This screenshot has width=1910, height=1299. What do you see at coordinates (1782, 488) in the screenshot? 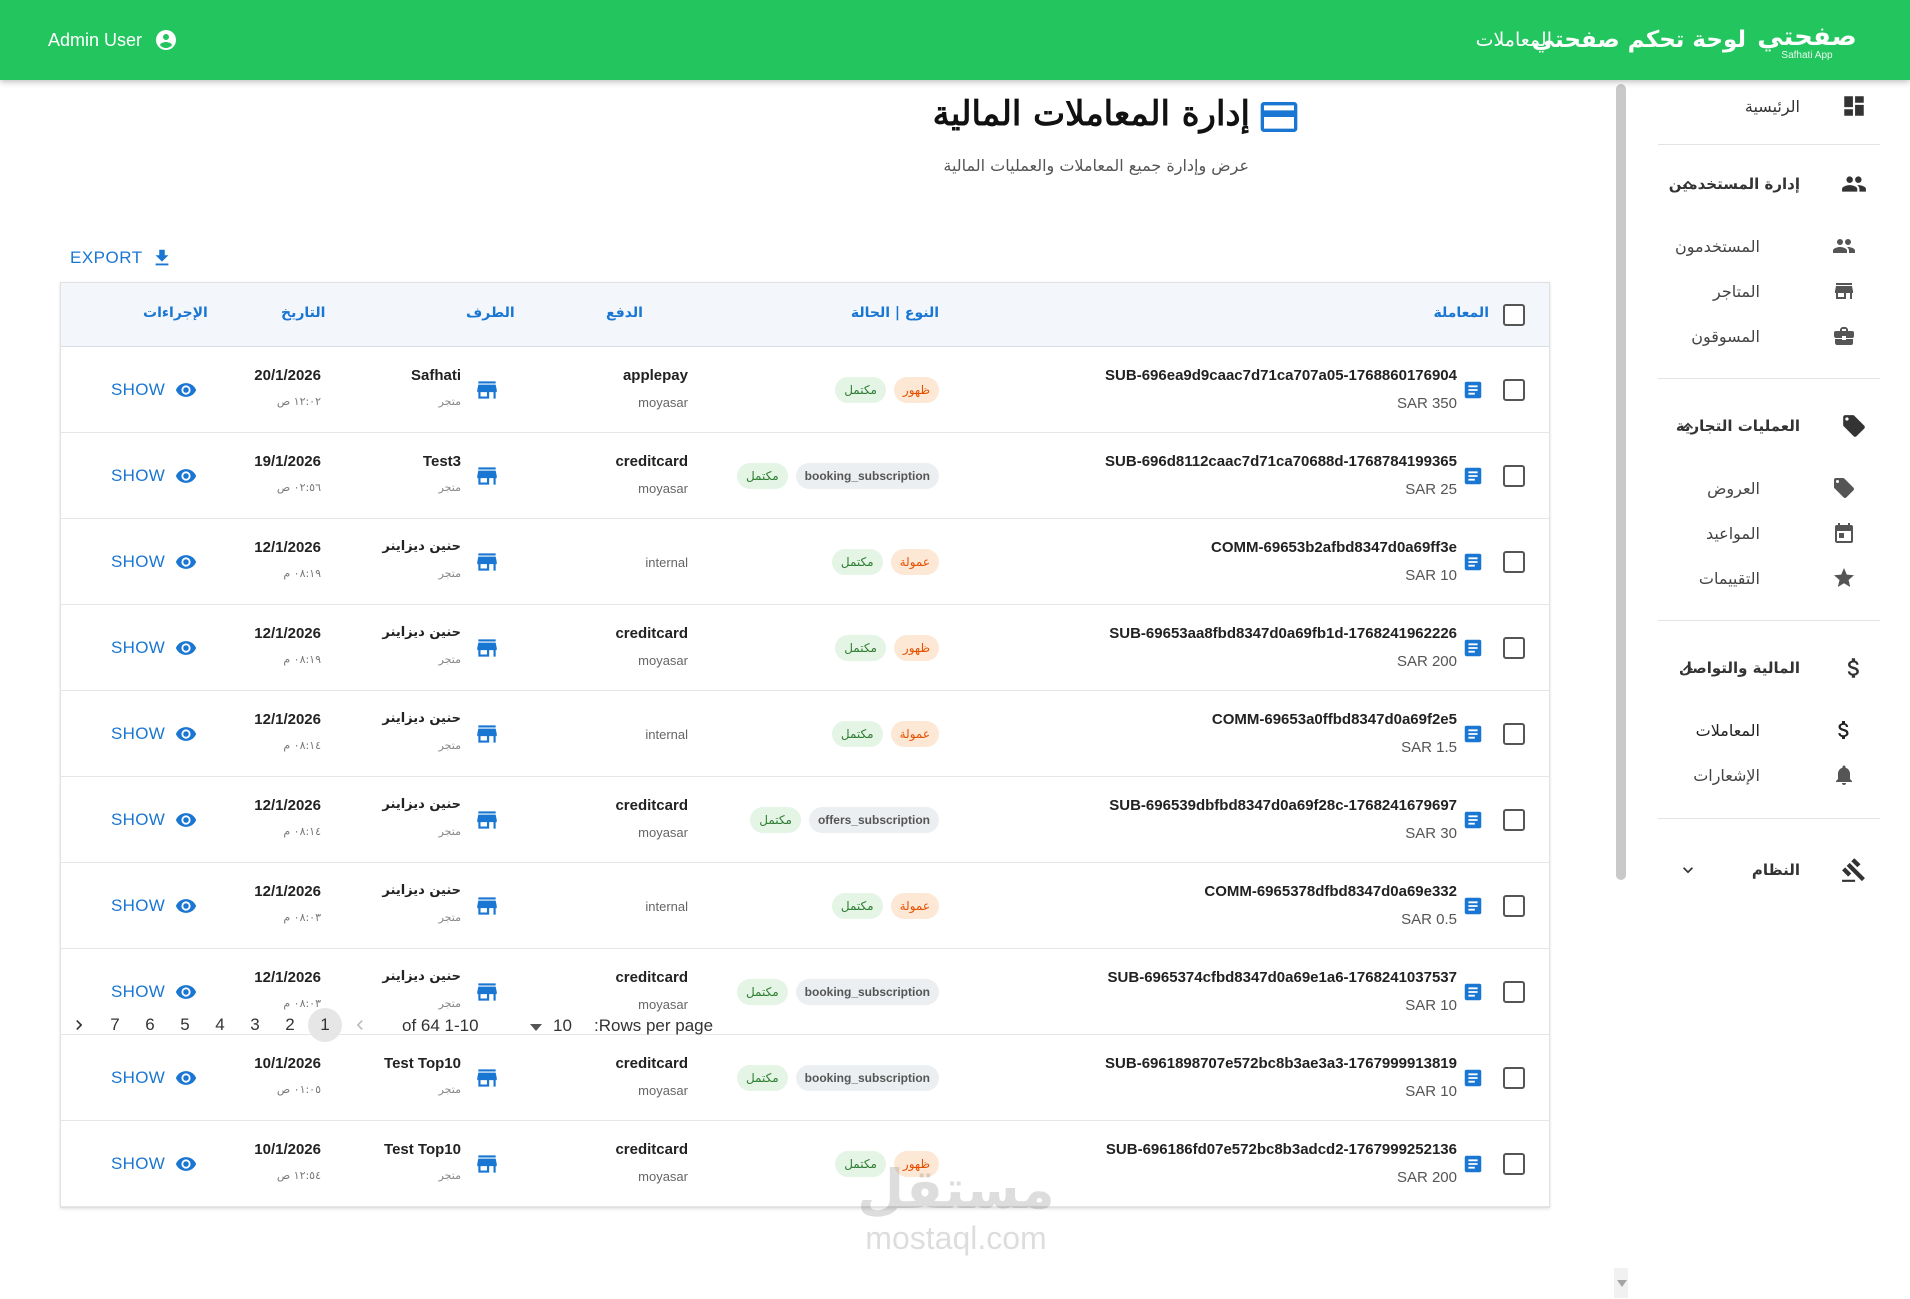
I see `sidebar-item-offers: العروض` at bounding box center [1782, 488].